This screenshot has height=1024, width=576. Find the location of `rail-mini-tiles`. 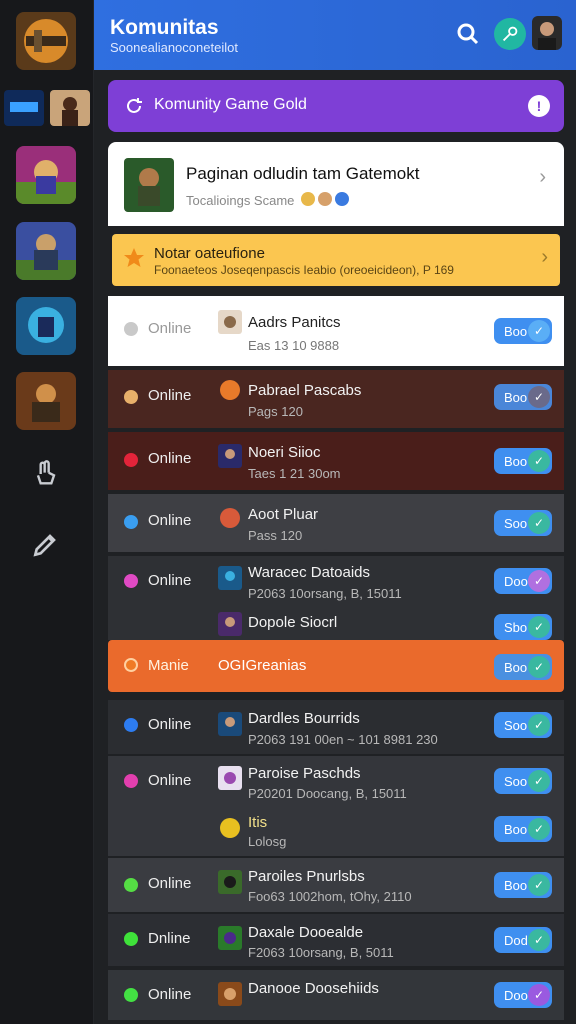

rail-mini-tiles is located at coordinates (47, 108).